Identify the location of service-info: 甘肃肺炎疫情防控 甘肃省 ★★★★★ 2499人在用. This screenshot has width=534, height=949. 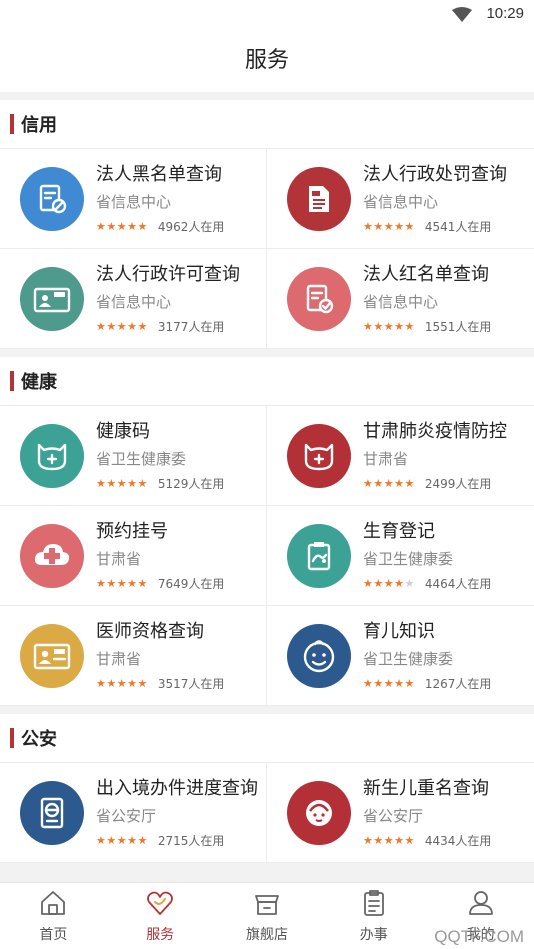
(435, 456).